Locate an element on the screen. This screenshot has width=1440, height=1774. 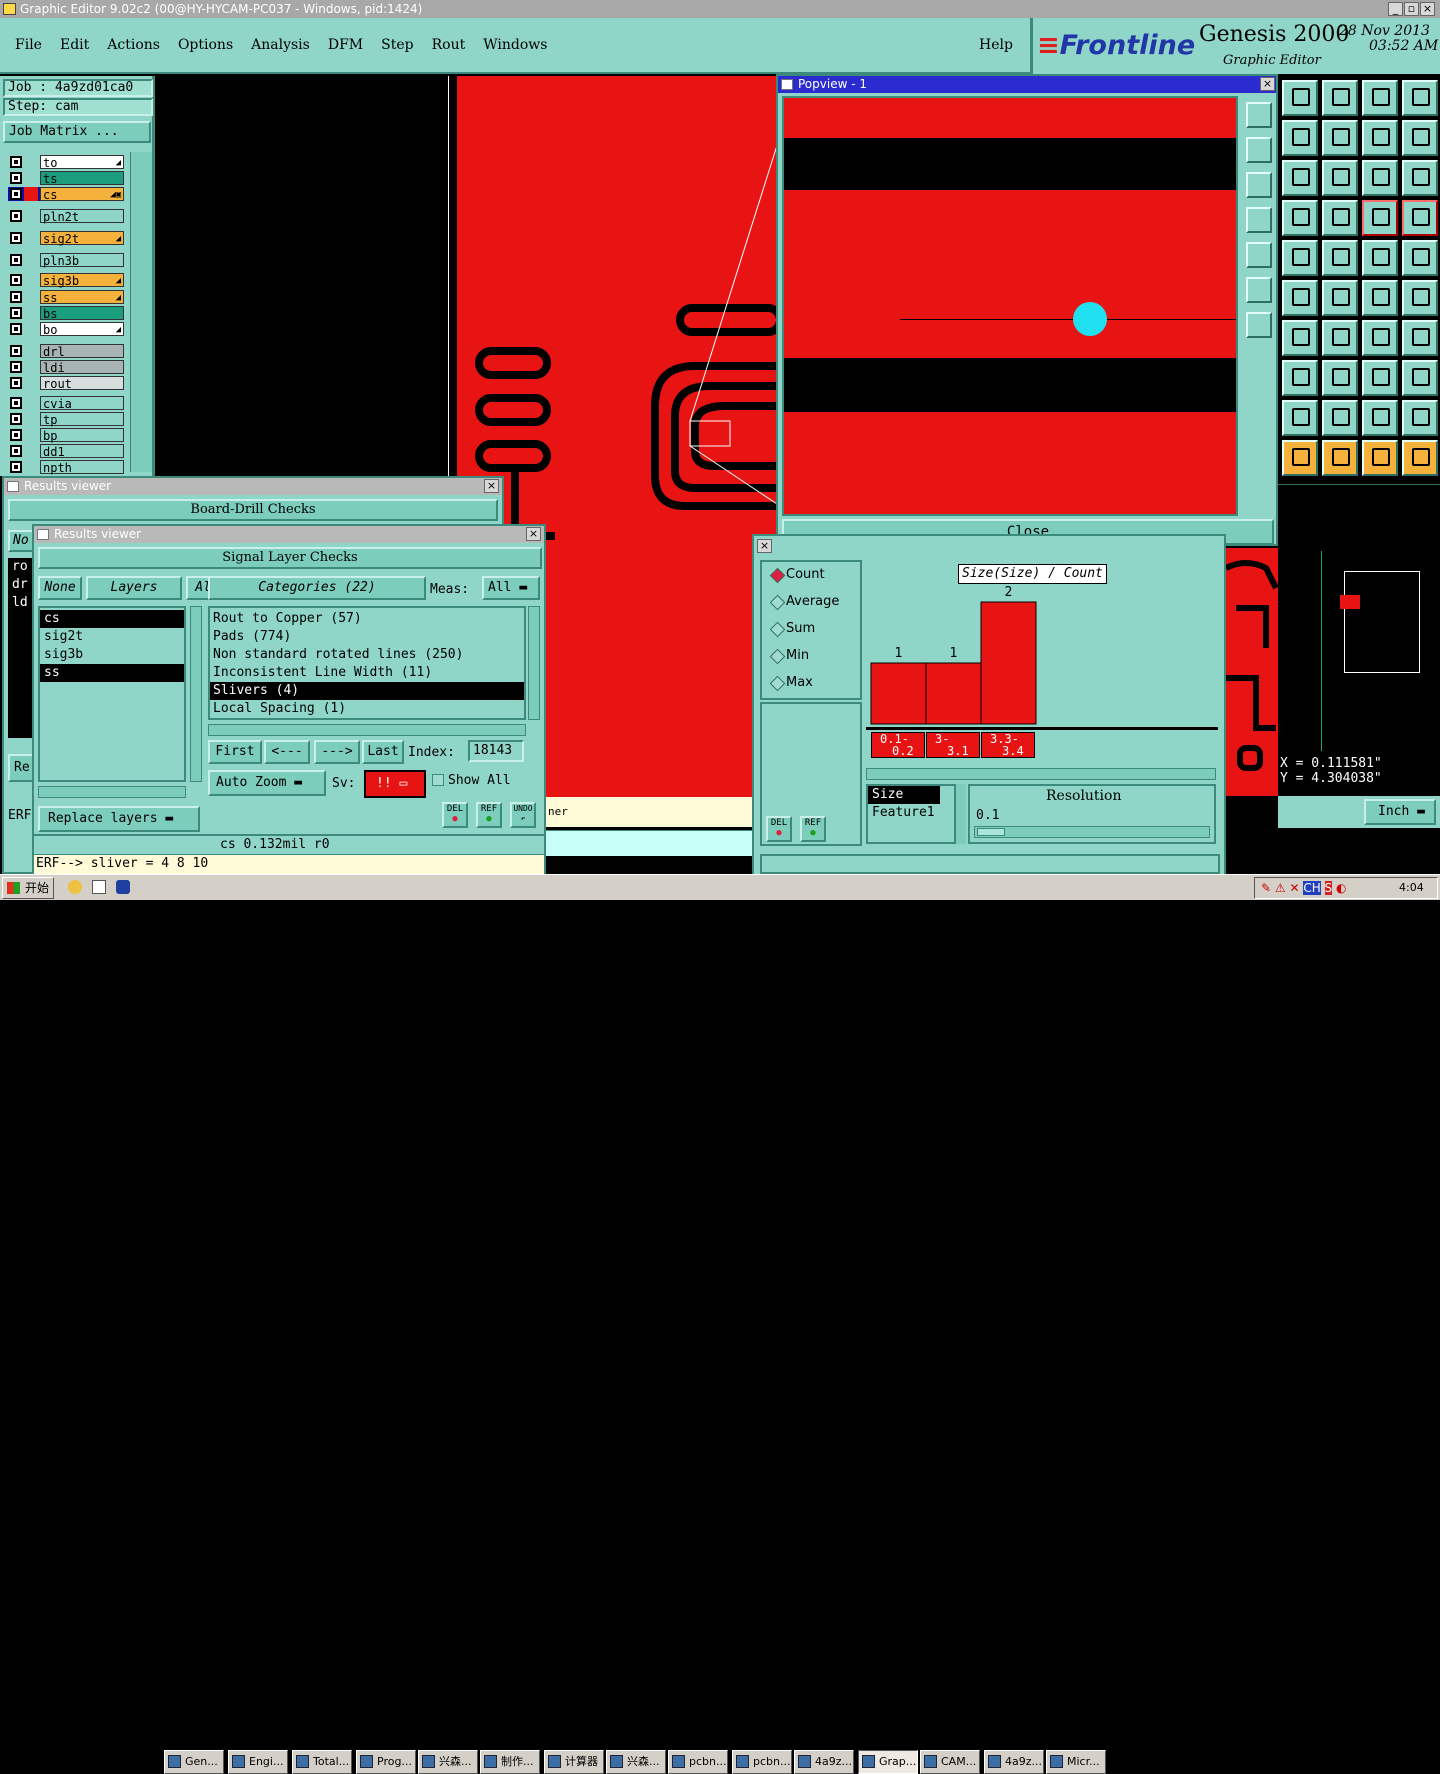
feature-d-icon is located at coordinates (1420, 378).